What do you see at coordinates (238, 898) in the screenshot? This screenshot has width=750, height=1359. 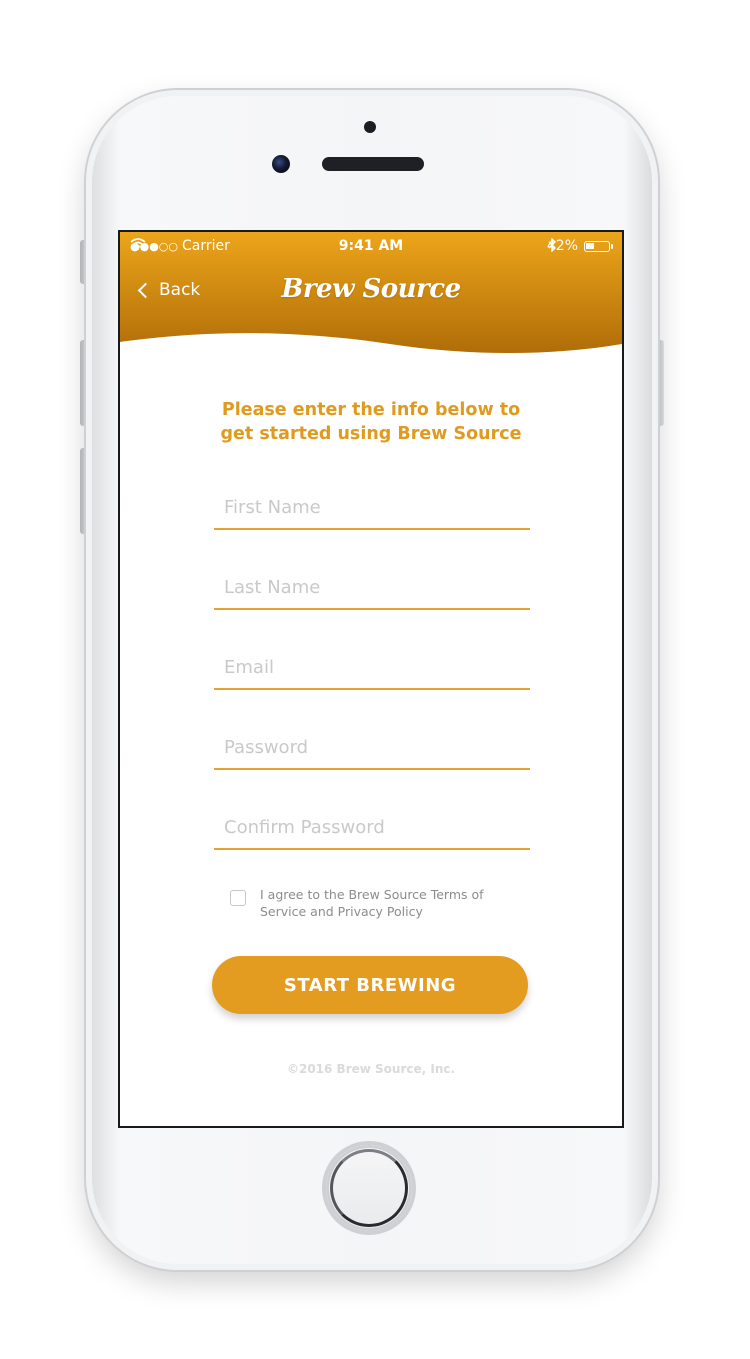 I see `terms-checkbox` at bounding box center [238, 898].